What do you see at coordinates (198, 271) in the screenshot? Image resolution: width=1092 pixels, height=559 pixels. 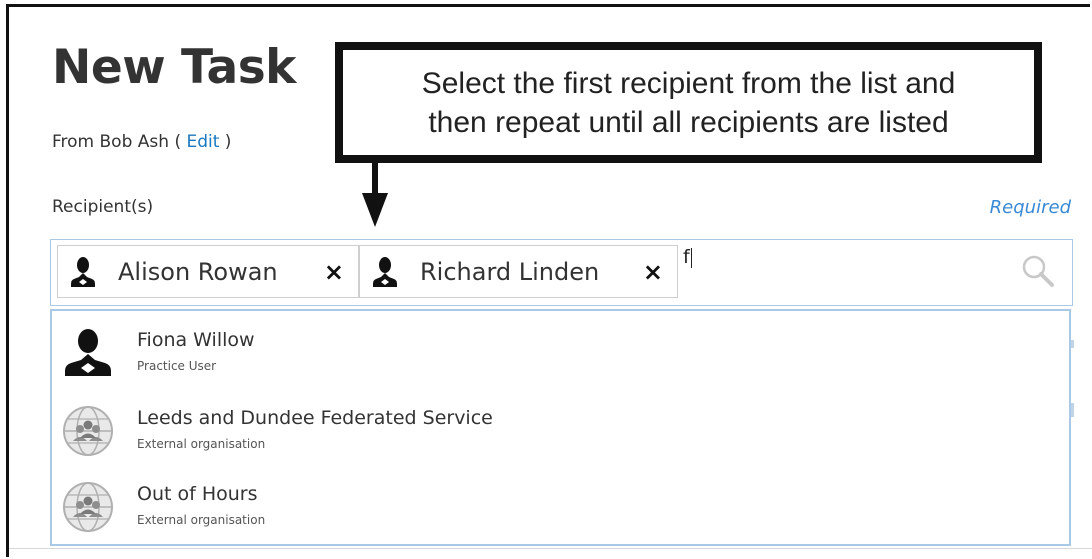 I see `recipient-chip-name: Alison Rowan` at bounding box center [198, 271].